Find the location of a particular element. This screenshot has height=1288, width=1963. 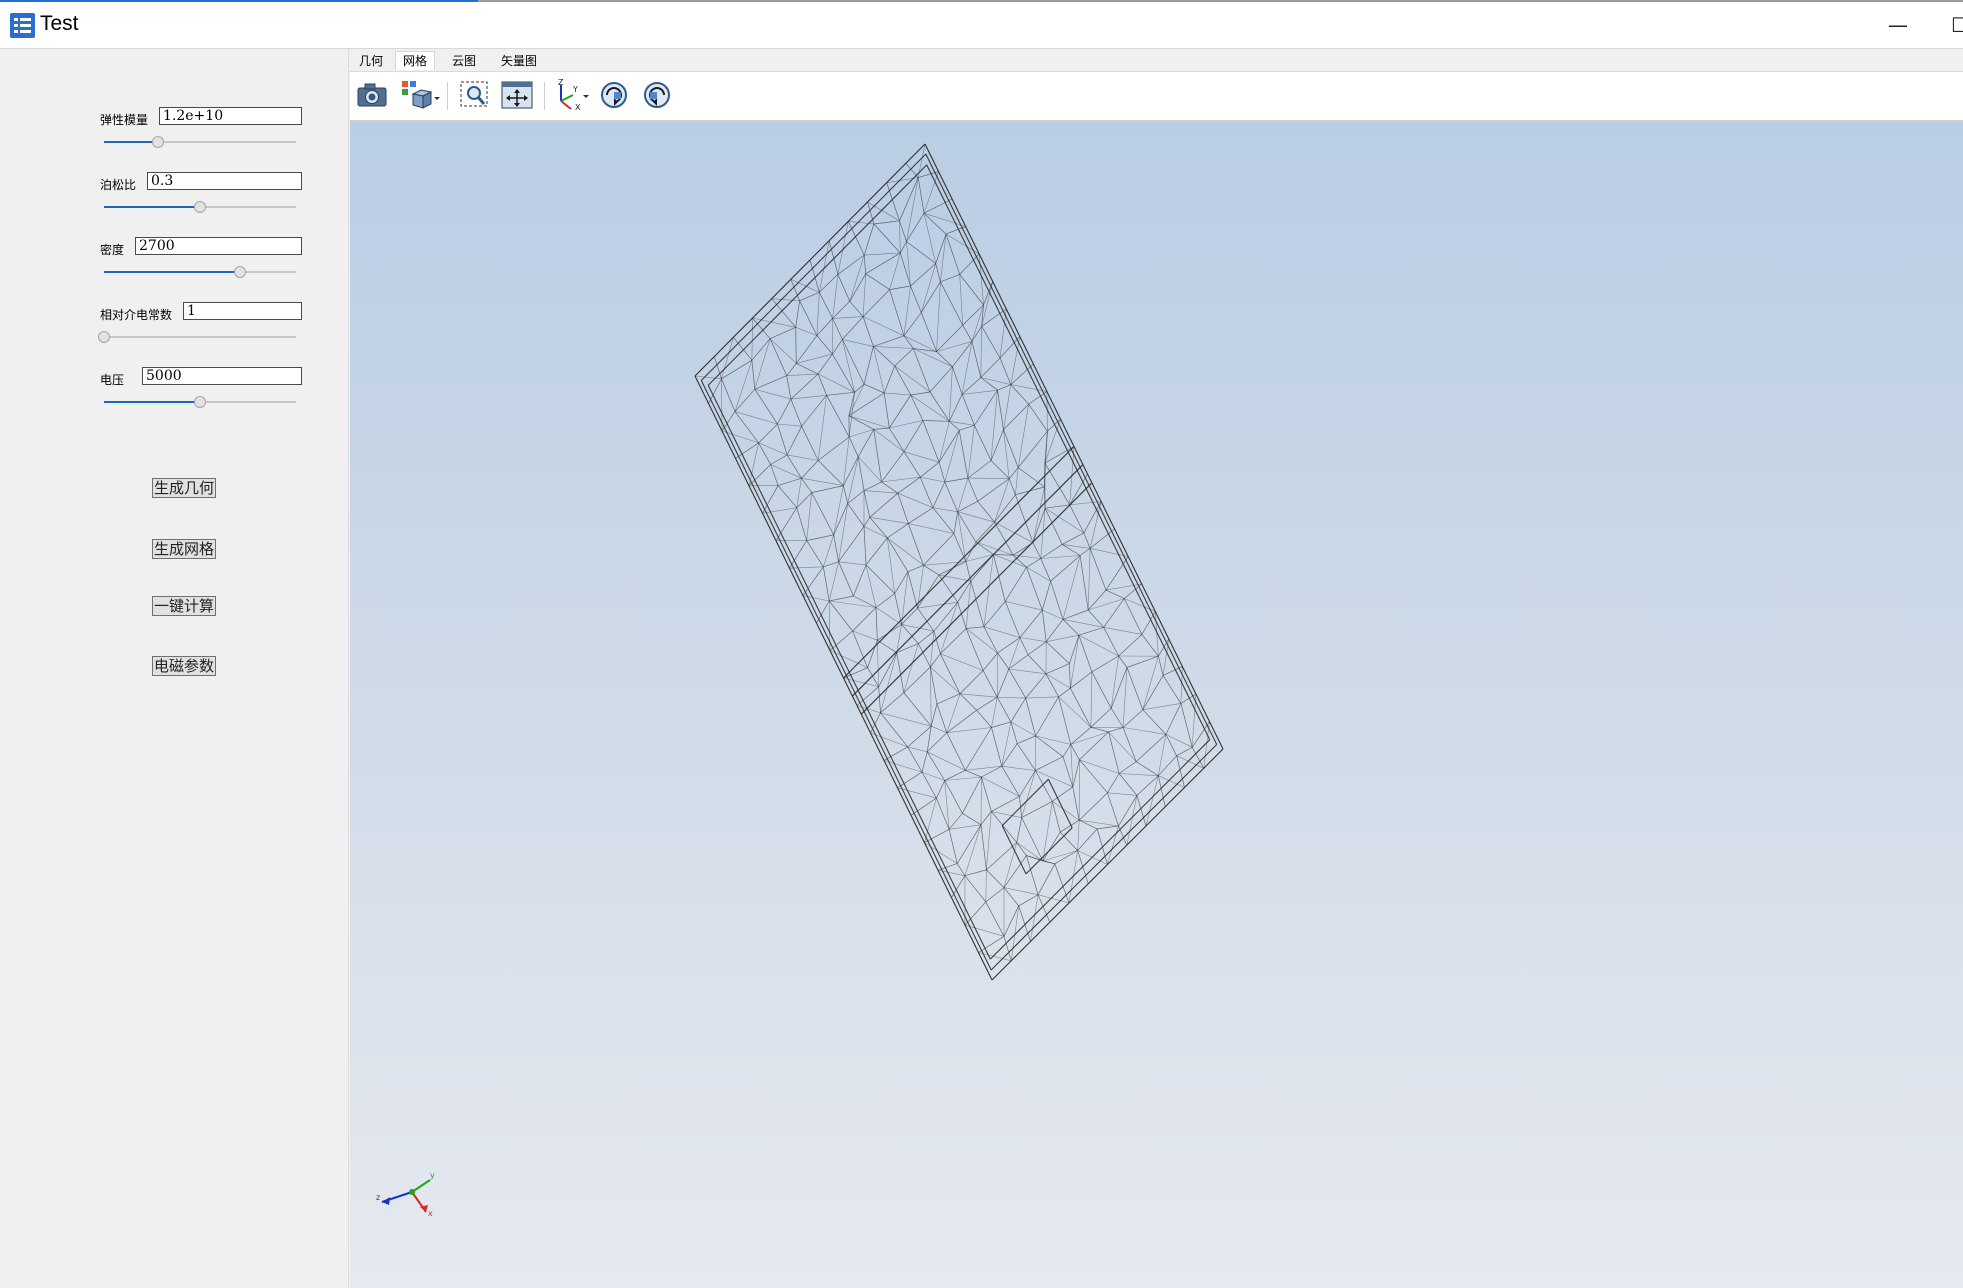

density-input: 2700 is located at coordinates (218, 246).